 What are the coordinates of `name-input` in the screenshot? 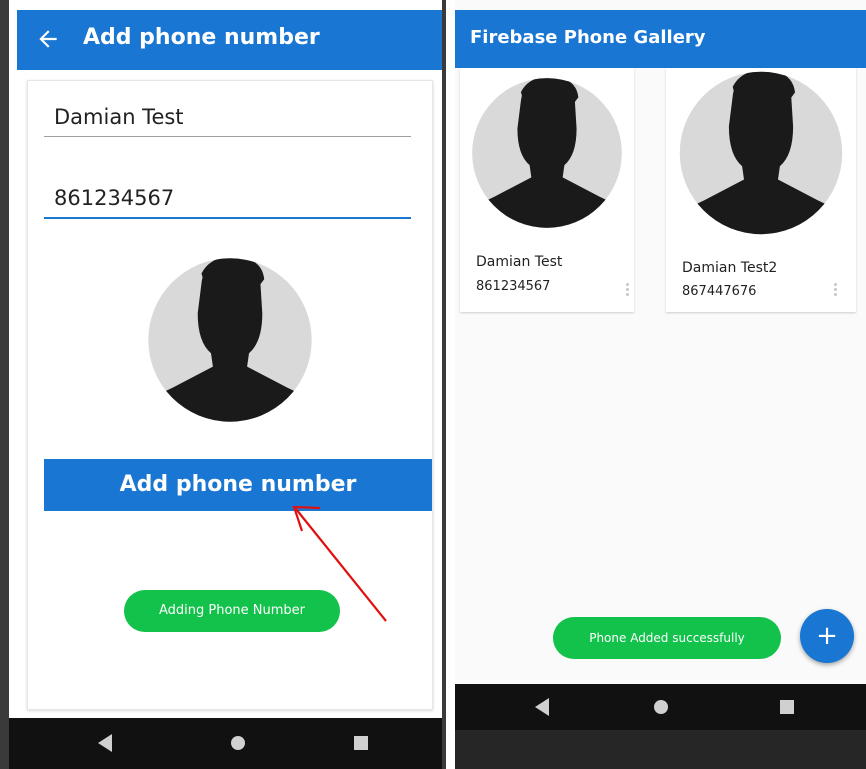 It's located at (227, 116).